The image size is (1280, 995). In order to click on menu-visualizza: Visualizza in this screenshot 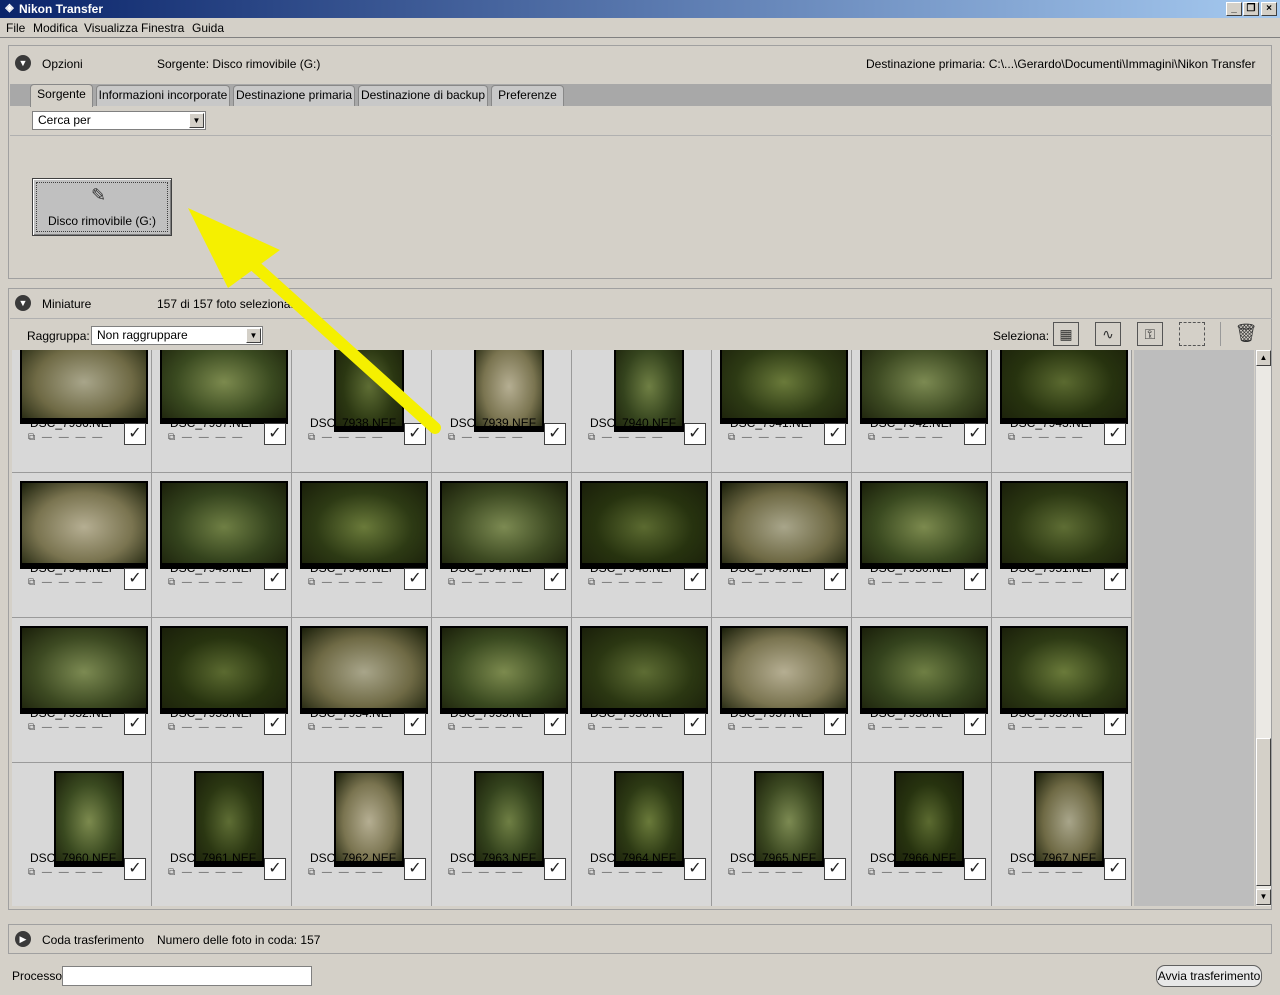, I will do `click(111, 28)`.